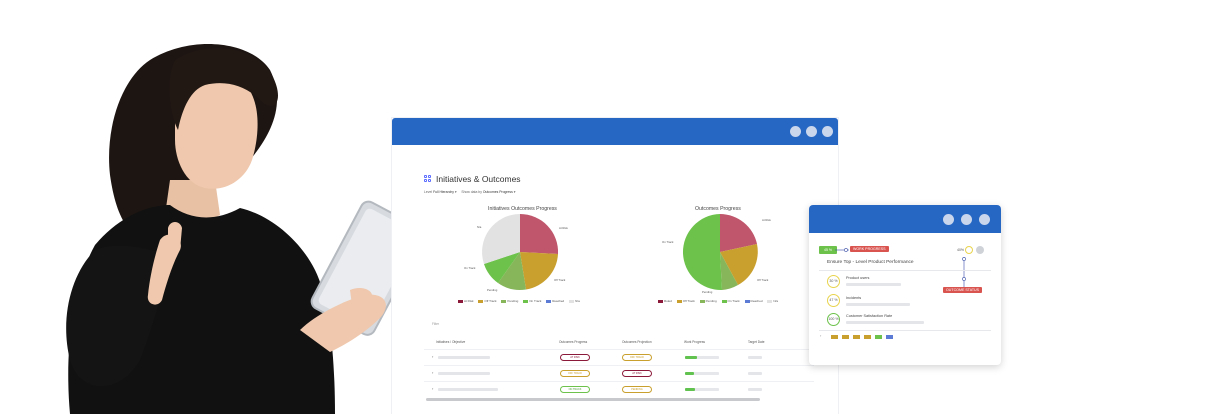 The image size is (1232, 414). What do you see at coordinates (619, 357) in the screenshot?
I see `table-row: › AT RISK OFF TRACK` at bounding box center [619, 357].